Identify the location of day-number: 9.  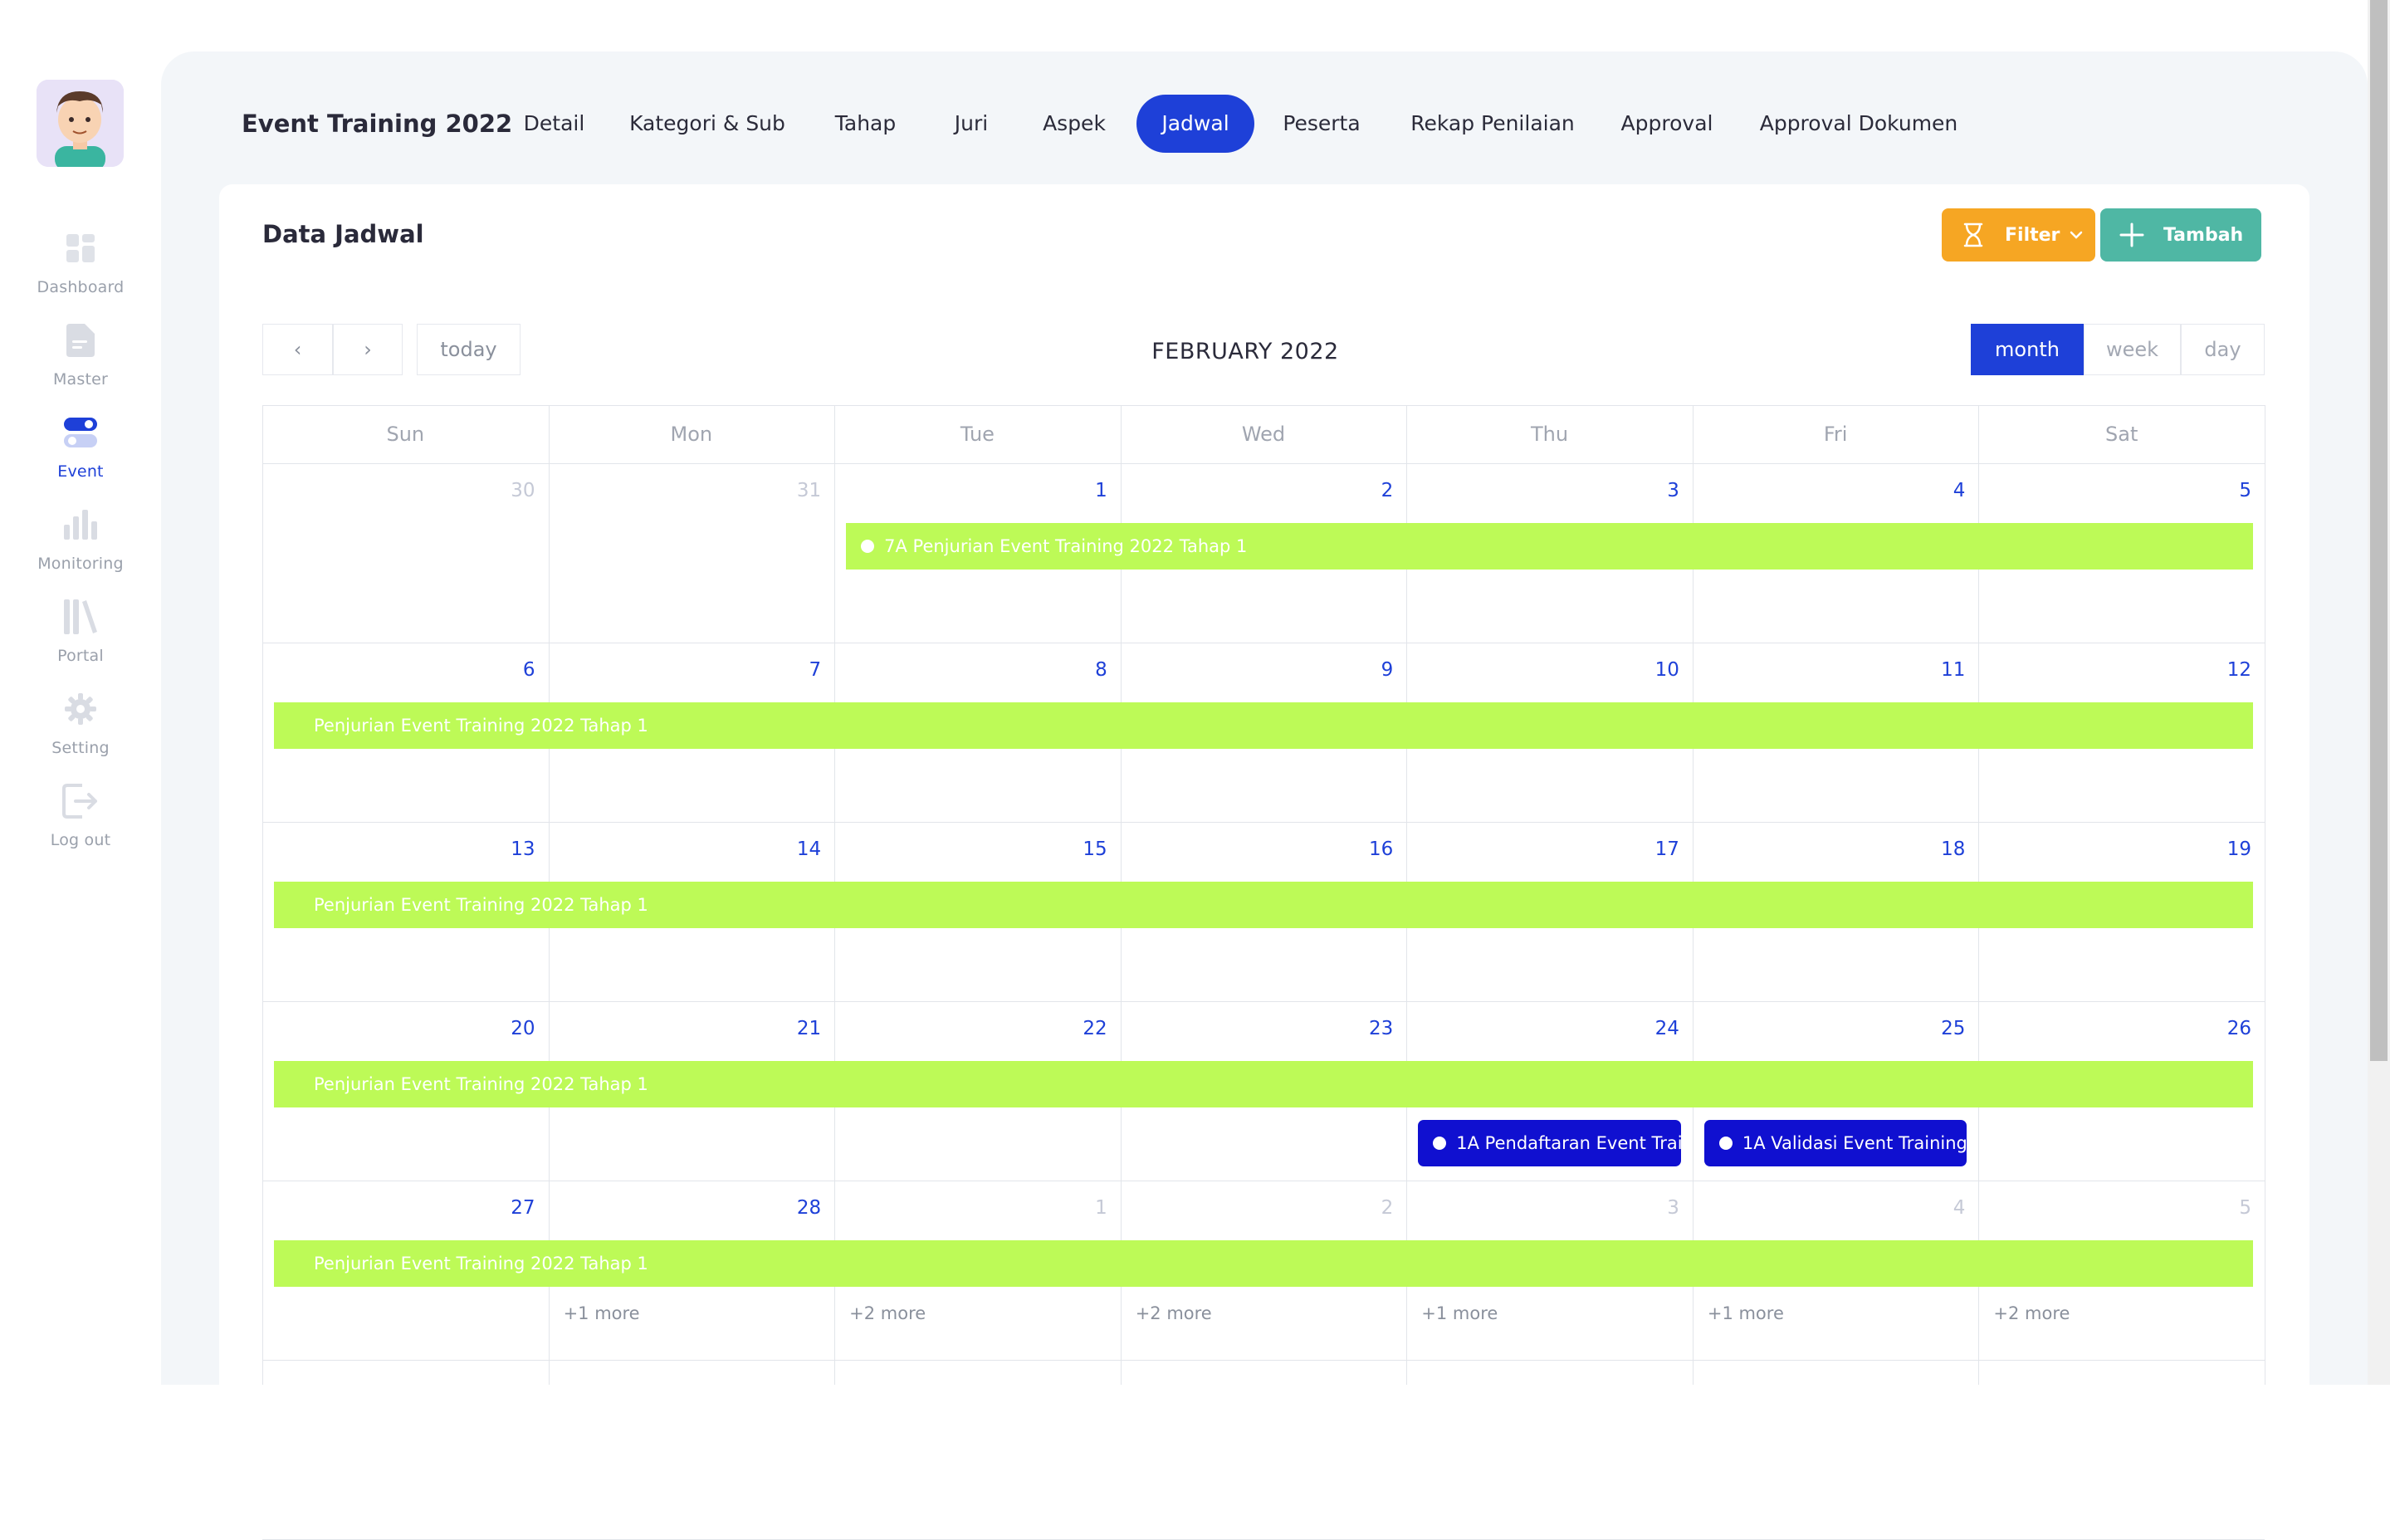
(1368, 670).